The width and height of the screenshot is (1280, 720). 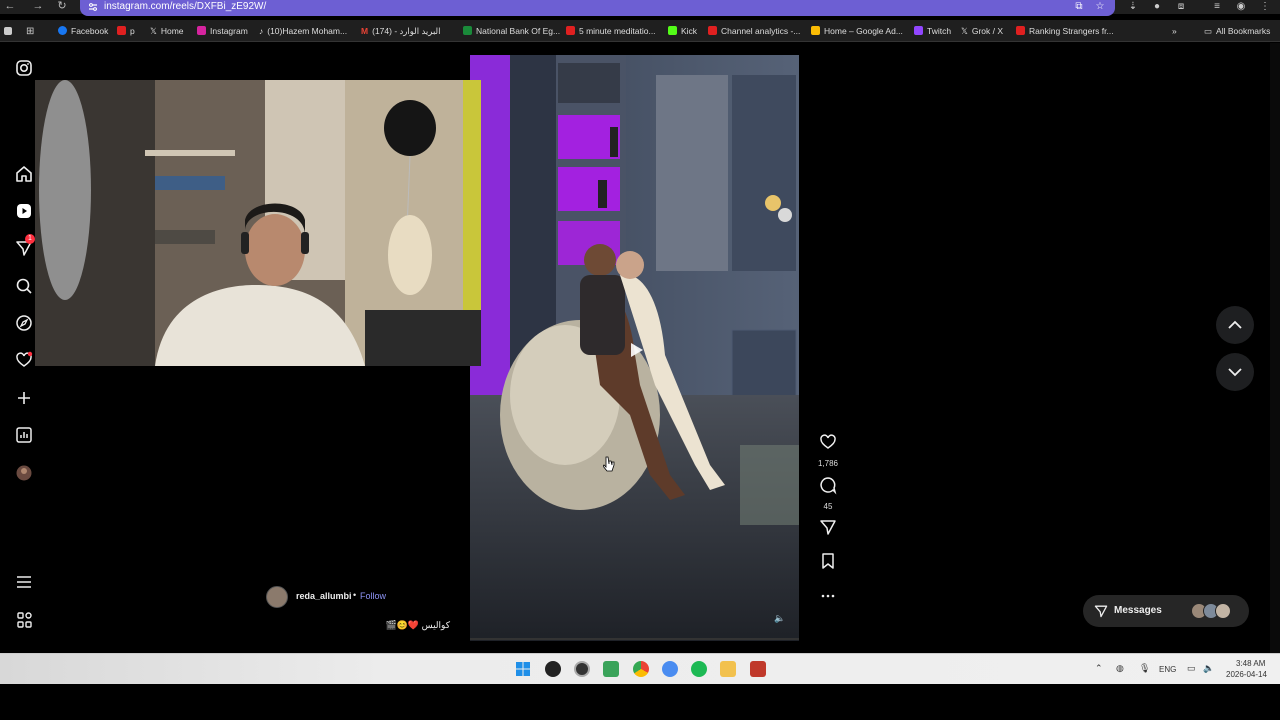 I want to click on microphone-tray-icon: 🎙, so click(x=1144, y=668).